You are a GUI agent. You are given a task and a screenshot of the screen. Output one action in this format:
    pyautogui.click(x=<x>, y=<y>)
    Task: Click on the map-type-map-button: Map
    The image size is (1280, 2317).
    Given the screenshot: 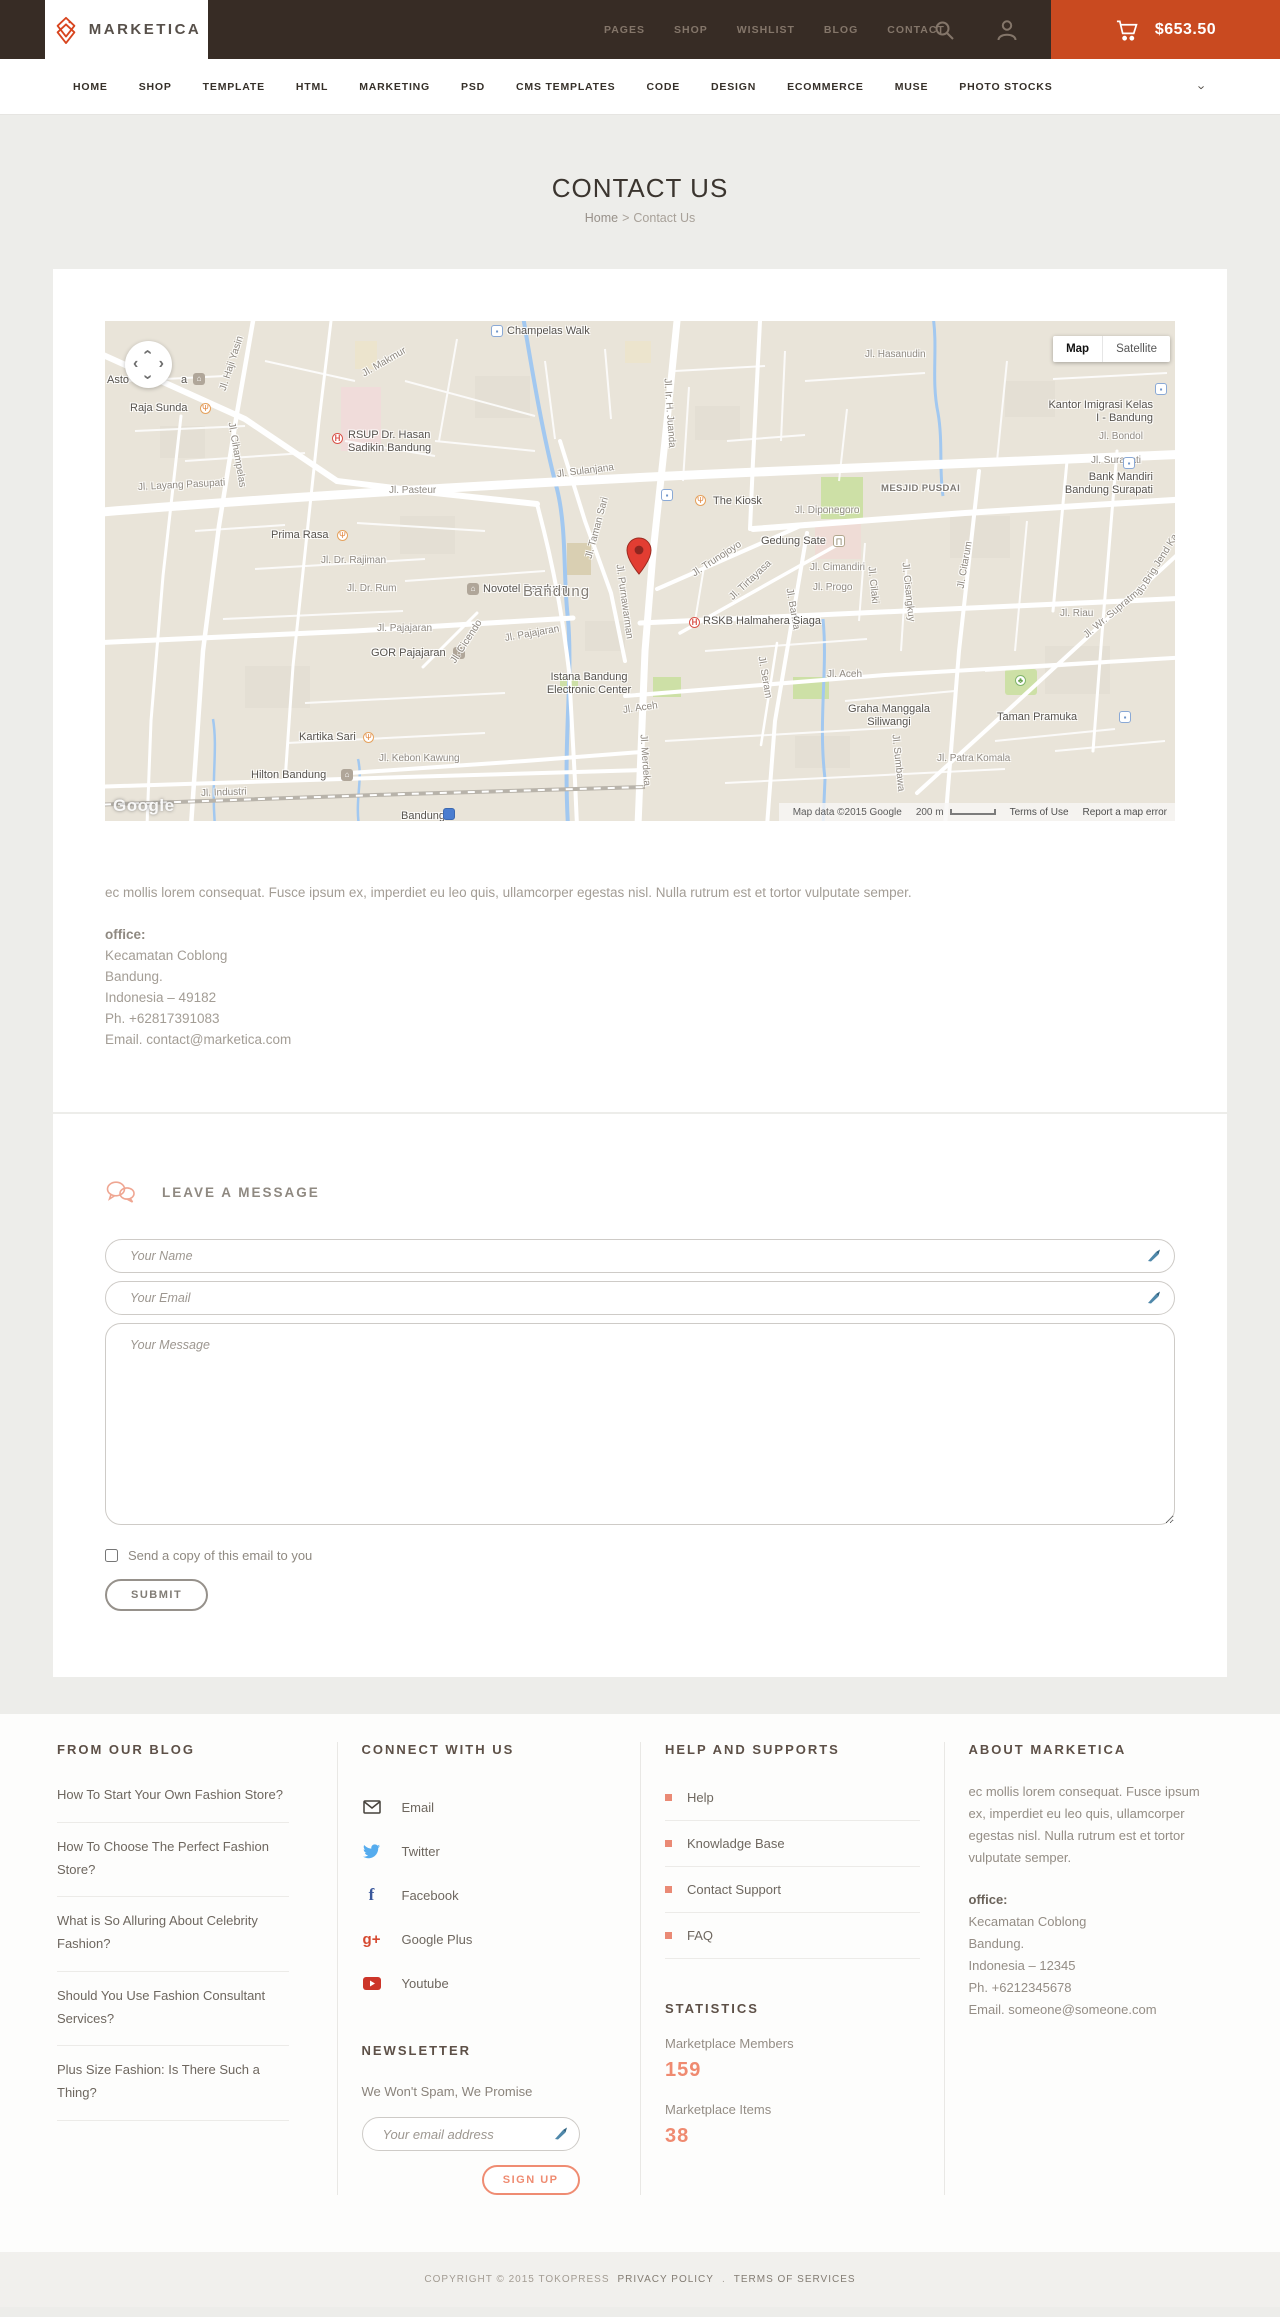 What is the action you would take?
    pyautogui.click(x=1078, y=349)
    